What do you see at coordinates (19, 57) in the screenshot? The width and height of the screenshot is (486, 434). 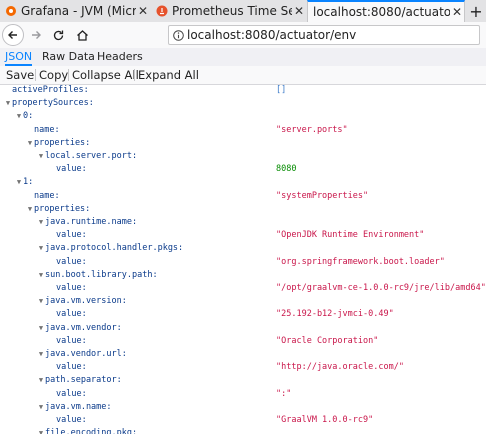 I see `tab-json: JSON` at bounding box center [19, 57].